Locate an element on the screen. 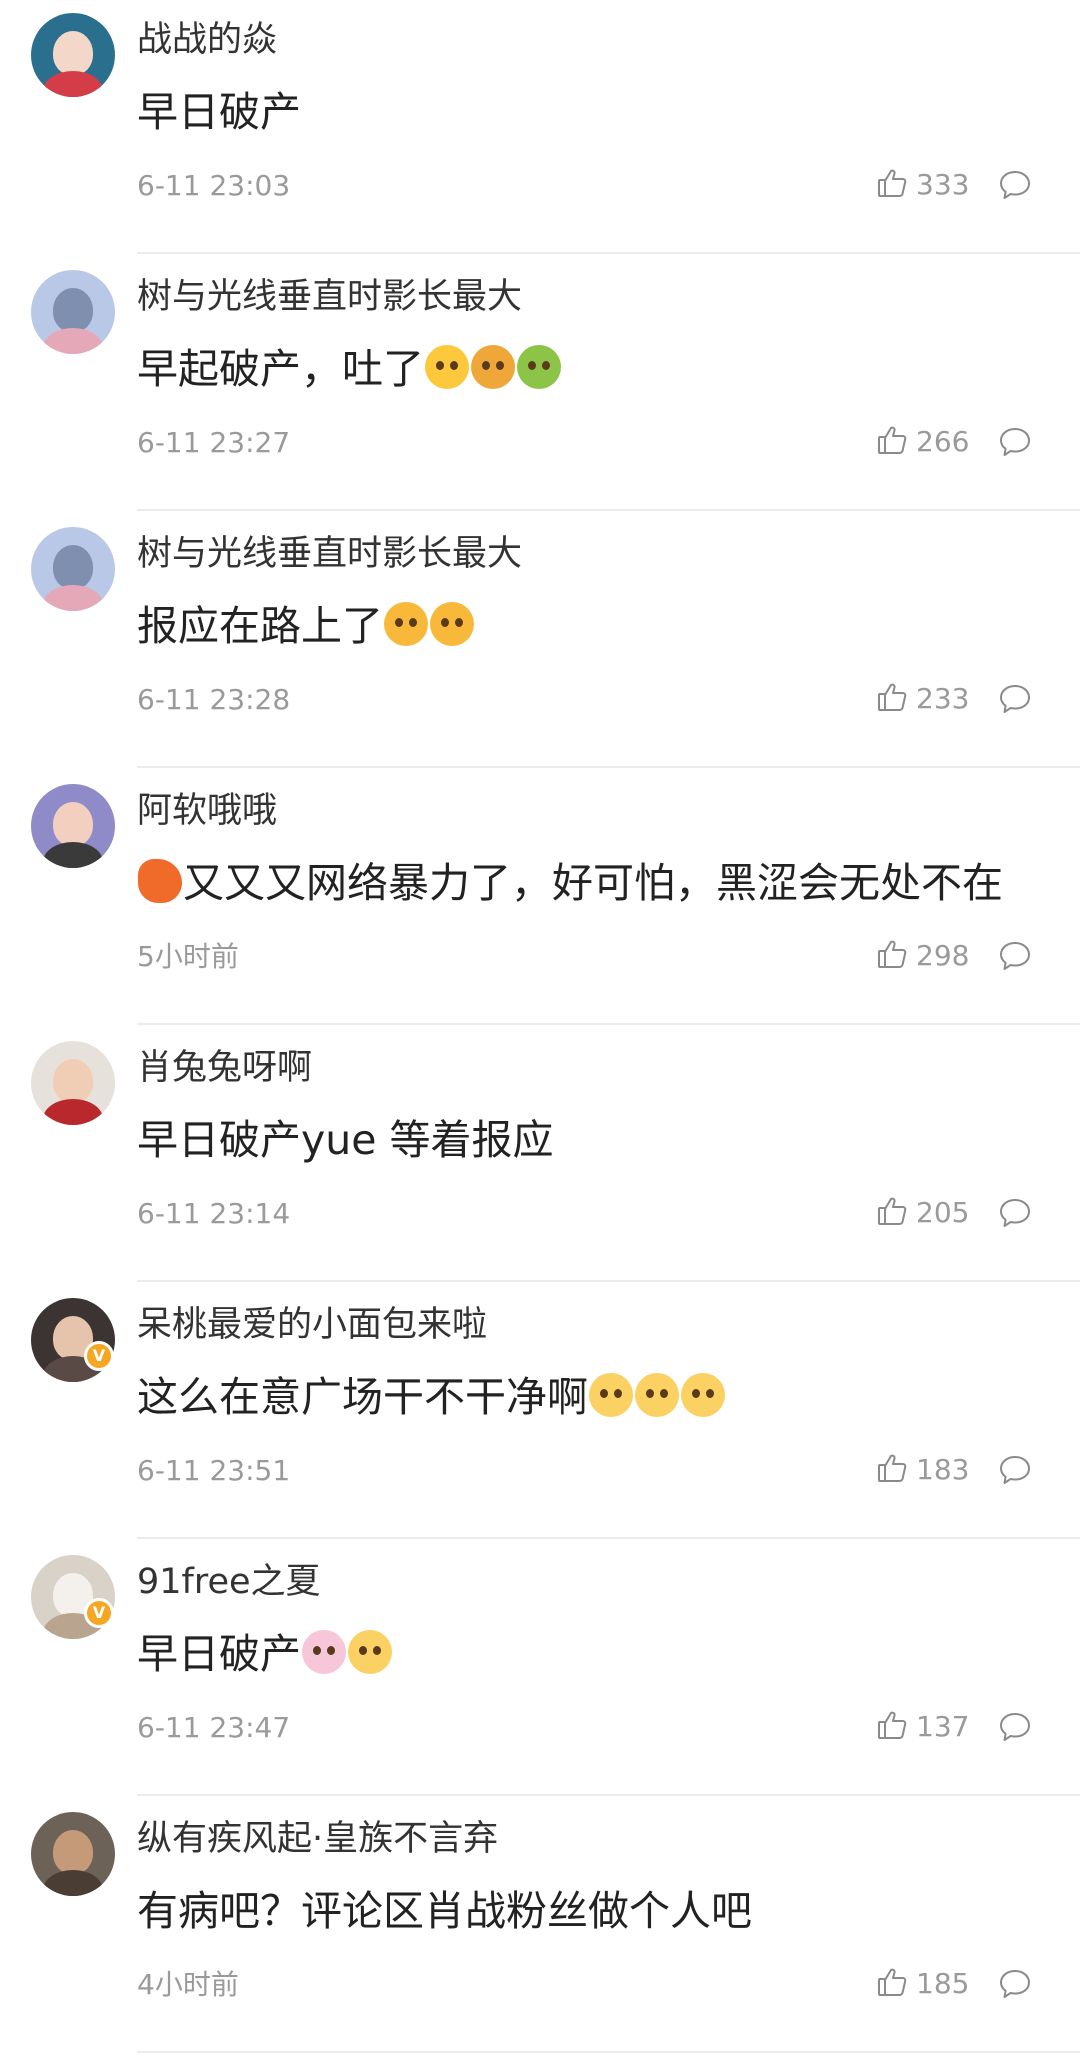 The height and width of the screenshot is (2056, 1080). comment-time: 6-11 23:27 is located at coordinates (214, 442).